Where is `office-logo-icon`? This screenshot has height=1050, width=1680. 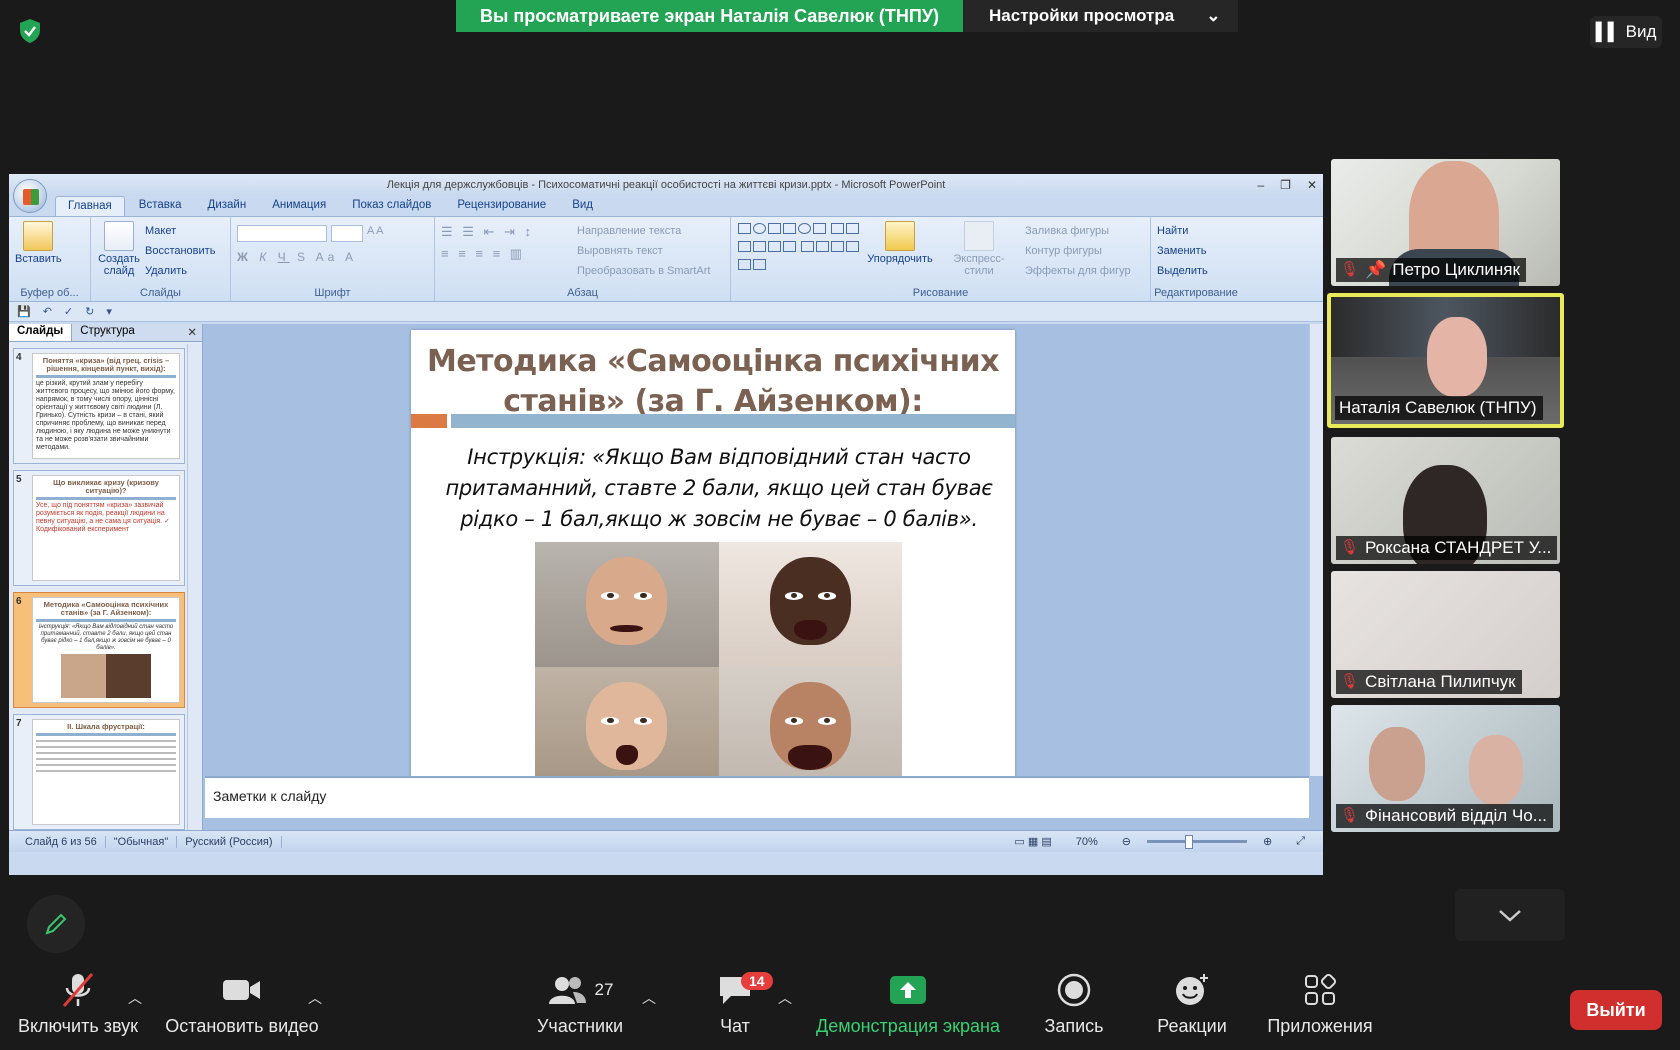 office-logo-icon is located at coordinates (31, 197).